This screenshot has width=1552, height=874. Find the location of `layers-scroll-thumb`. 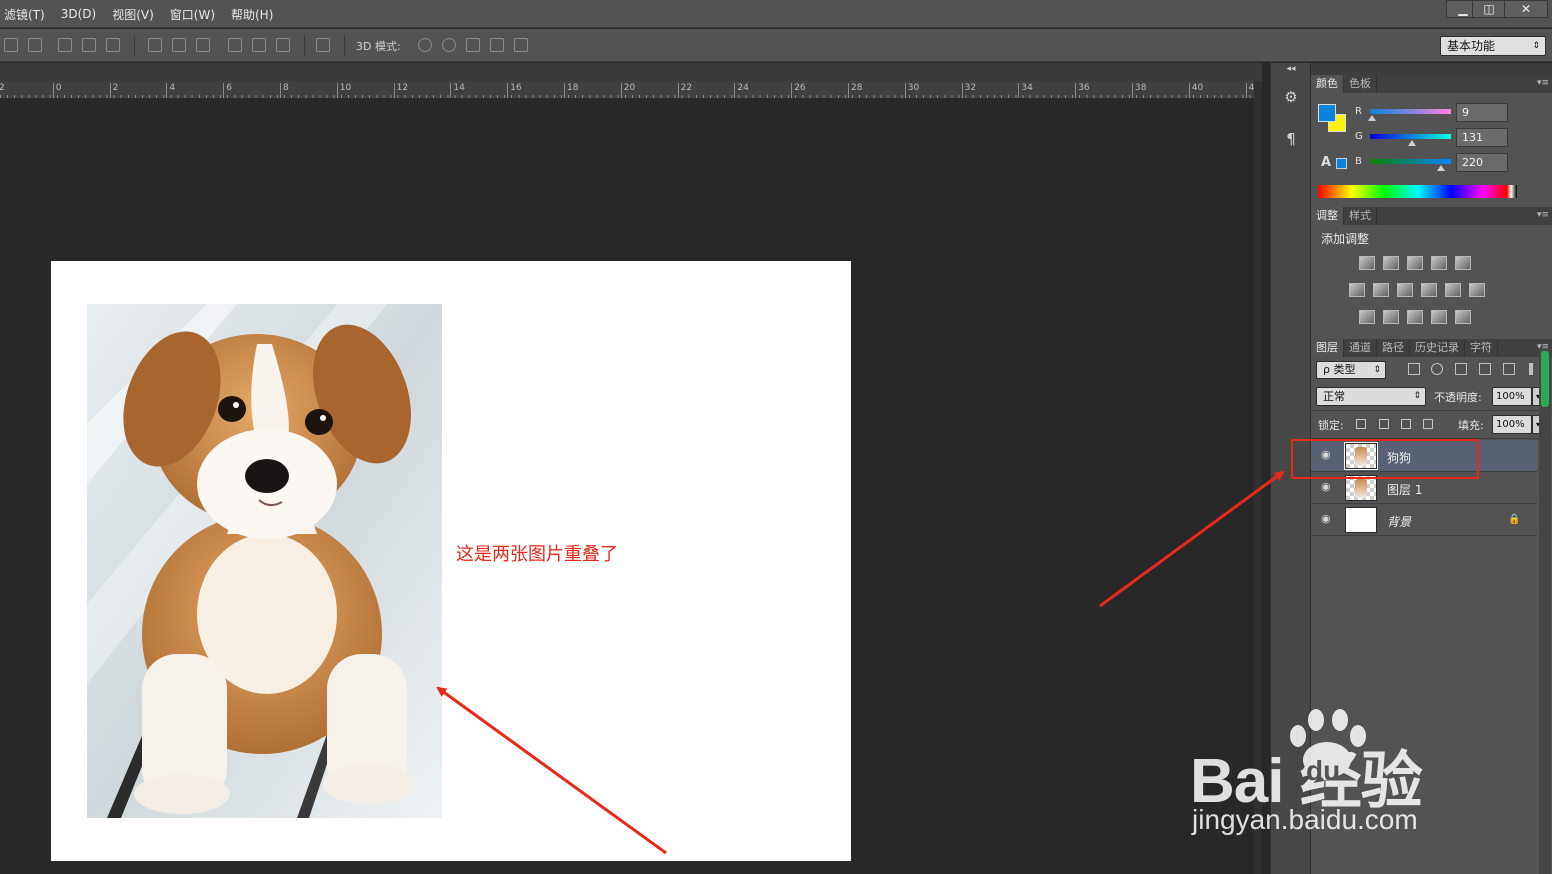

layers-scroll-thumb is located at coordinates (1545, 379).